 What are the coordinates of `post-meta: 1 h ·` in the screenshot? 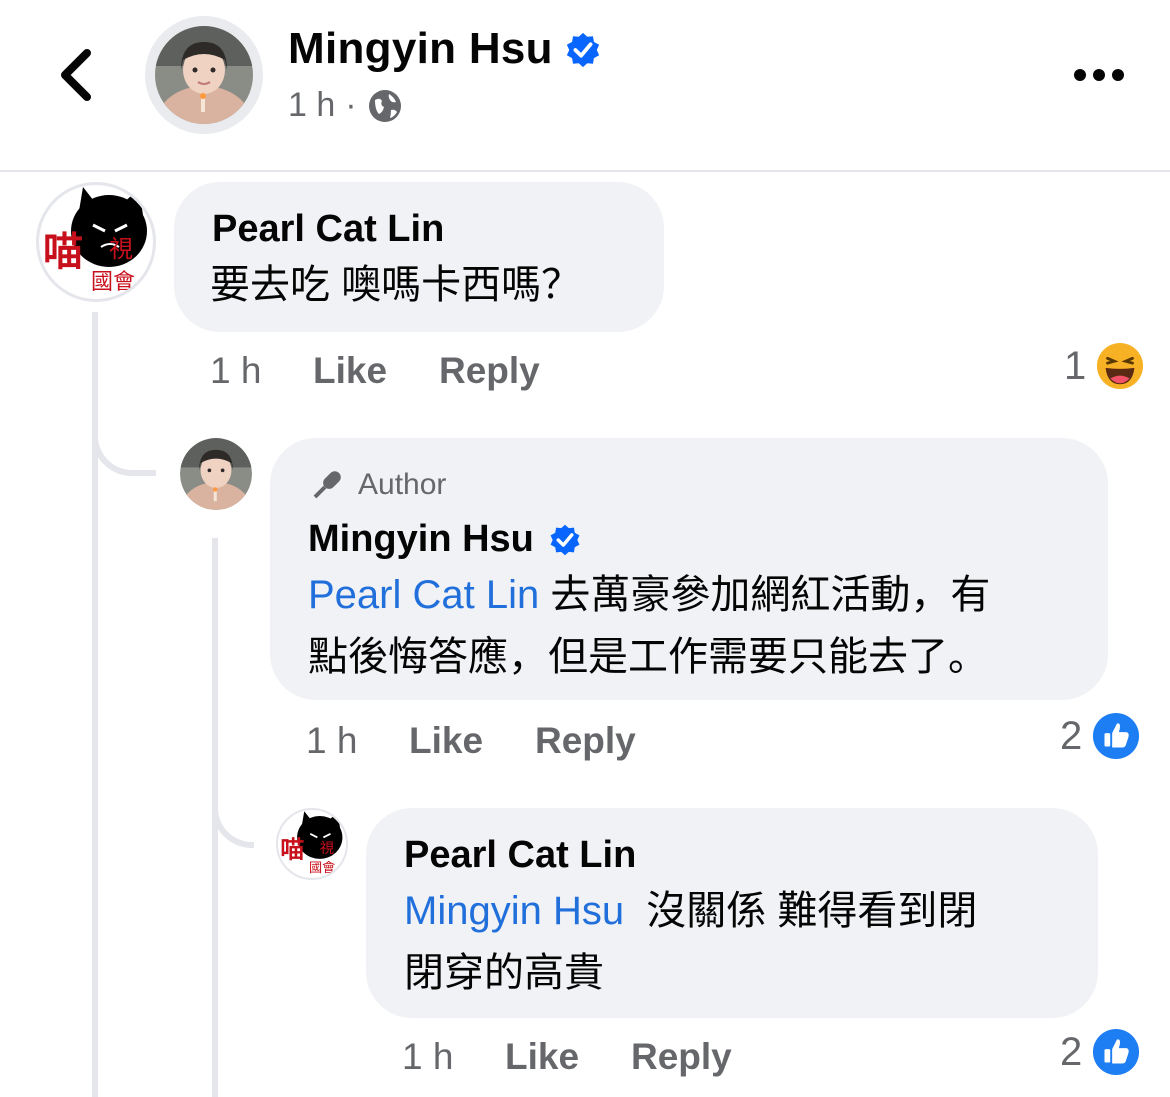 It's located at (345, 105).